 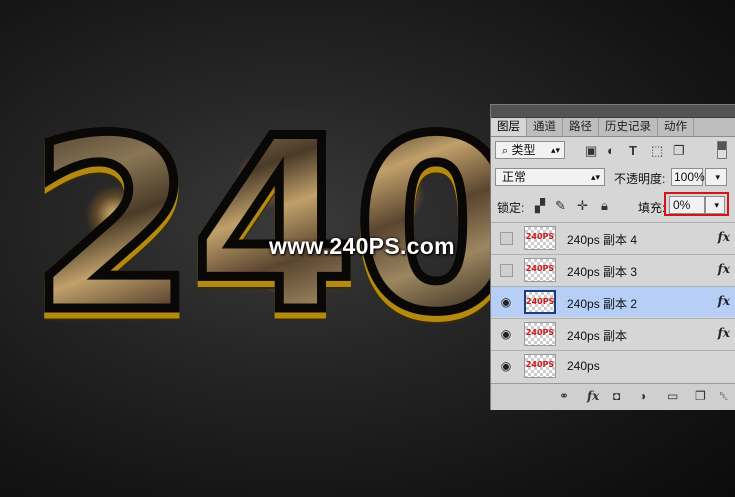 I want to click on filter-toggle-icon, so click(x=722, y=150).